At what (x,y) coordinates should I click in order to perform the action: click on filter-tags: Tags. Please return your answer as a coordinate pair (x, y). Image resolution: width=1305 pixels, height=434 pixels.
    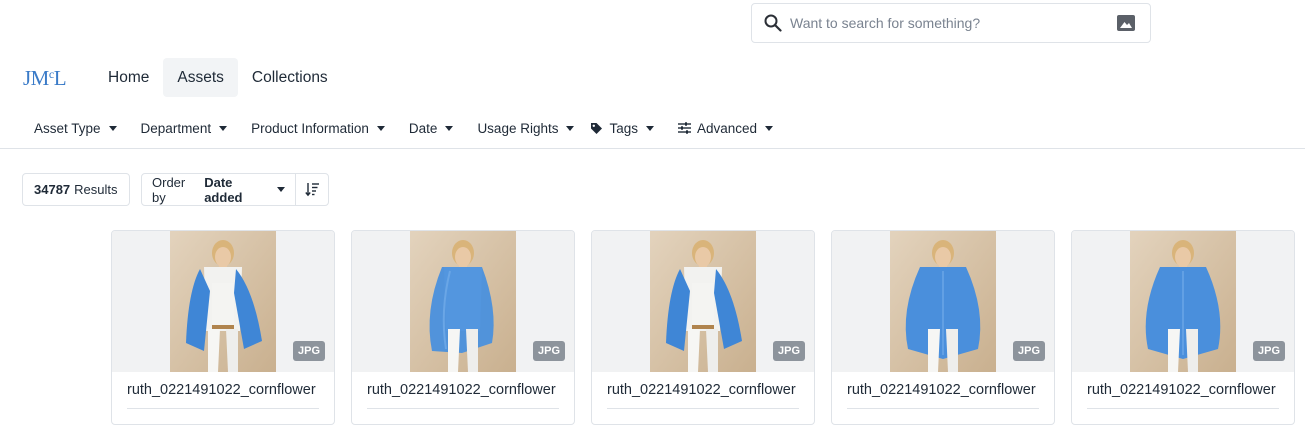
    Looking at the image, I should click on (622, 128).